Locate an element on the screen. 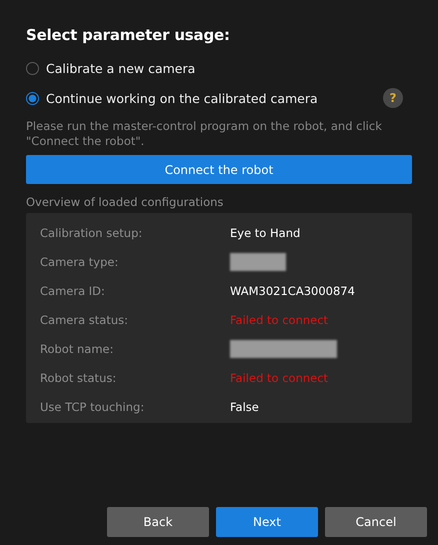 This screenshot has width=438, height=545. field-label: Camera ID: is located at coordinates (73, 291).